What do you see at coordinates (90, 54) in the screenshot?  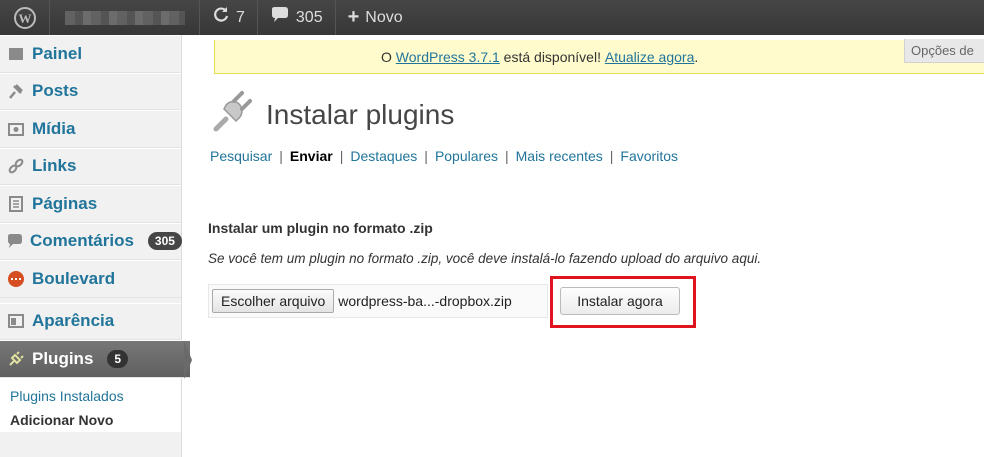 I see `sidebar-item-painel: Painel` at bounding box center [90, 54].